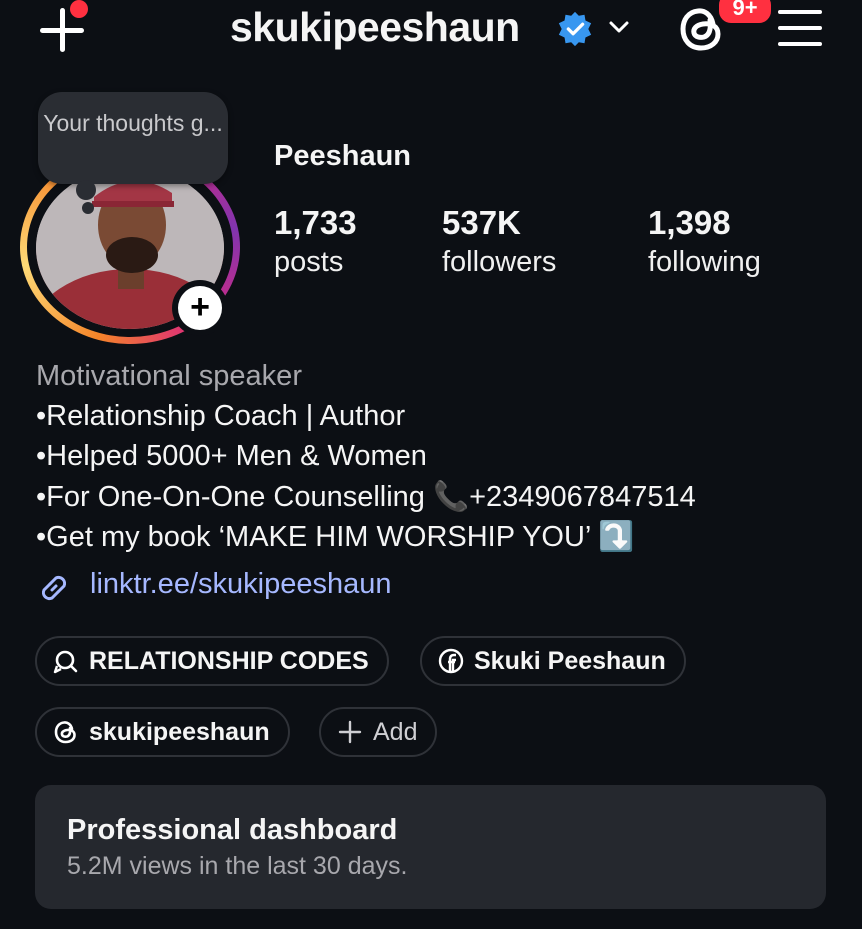  What do you see at coordinates (308, 262) in the screenshot?
I see `posts-label: posts` at bounding box center [308, 262].